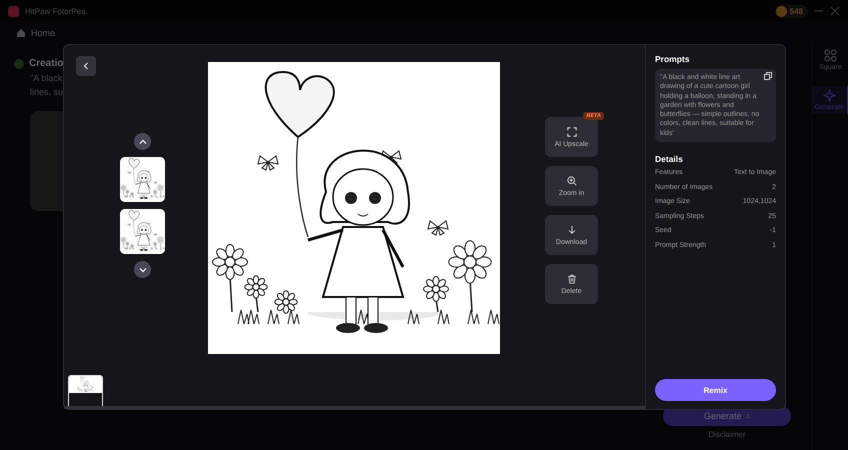 The width and height of the screenshot is (848, 450). I want to click on trash-icon, so click(571, 279).